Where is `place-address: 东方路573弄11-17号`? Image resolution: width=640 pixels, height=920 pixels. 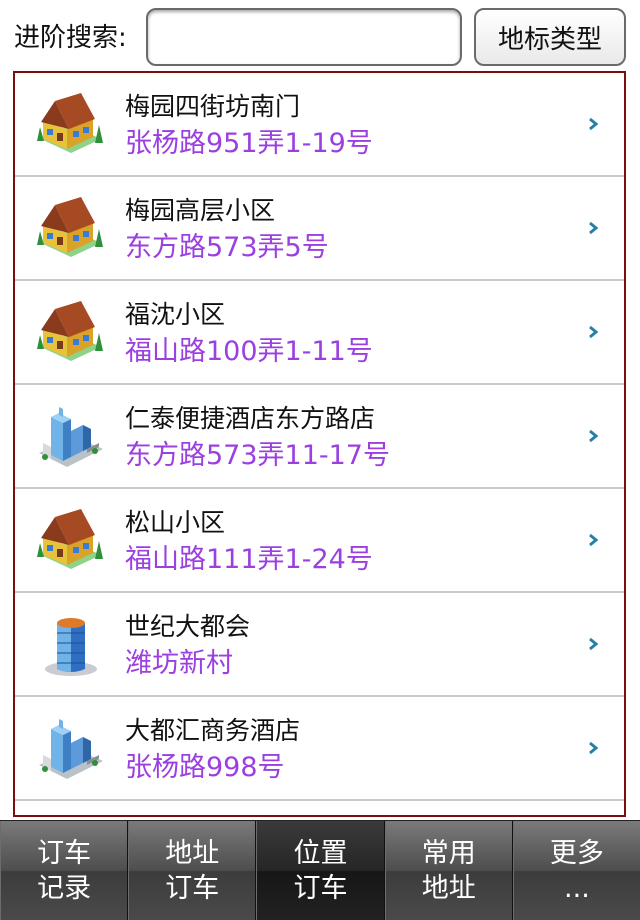
place-address: 东方路573弄11-17号 is located at coordinates (257, 455).